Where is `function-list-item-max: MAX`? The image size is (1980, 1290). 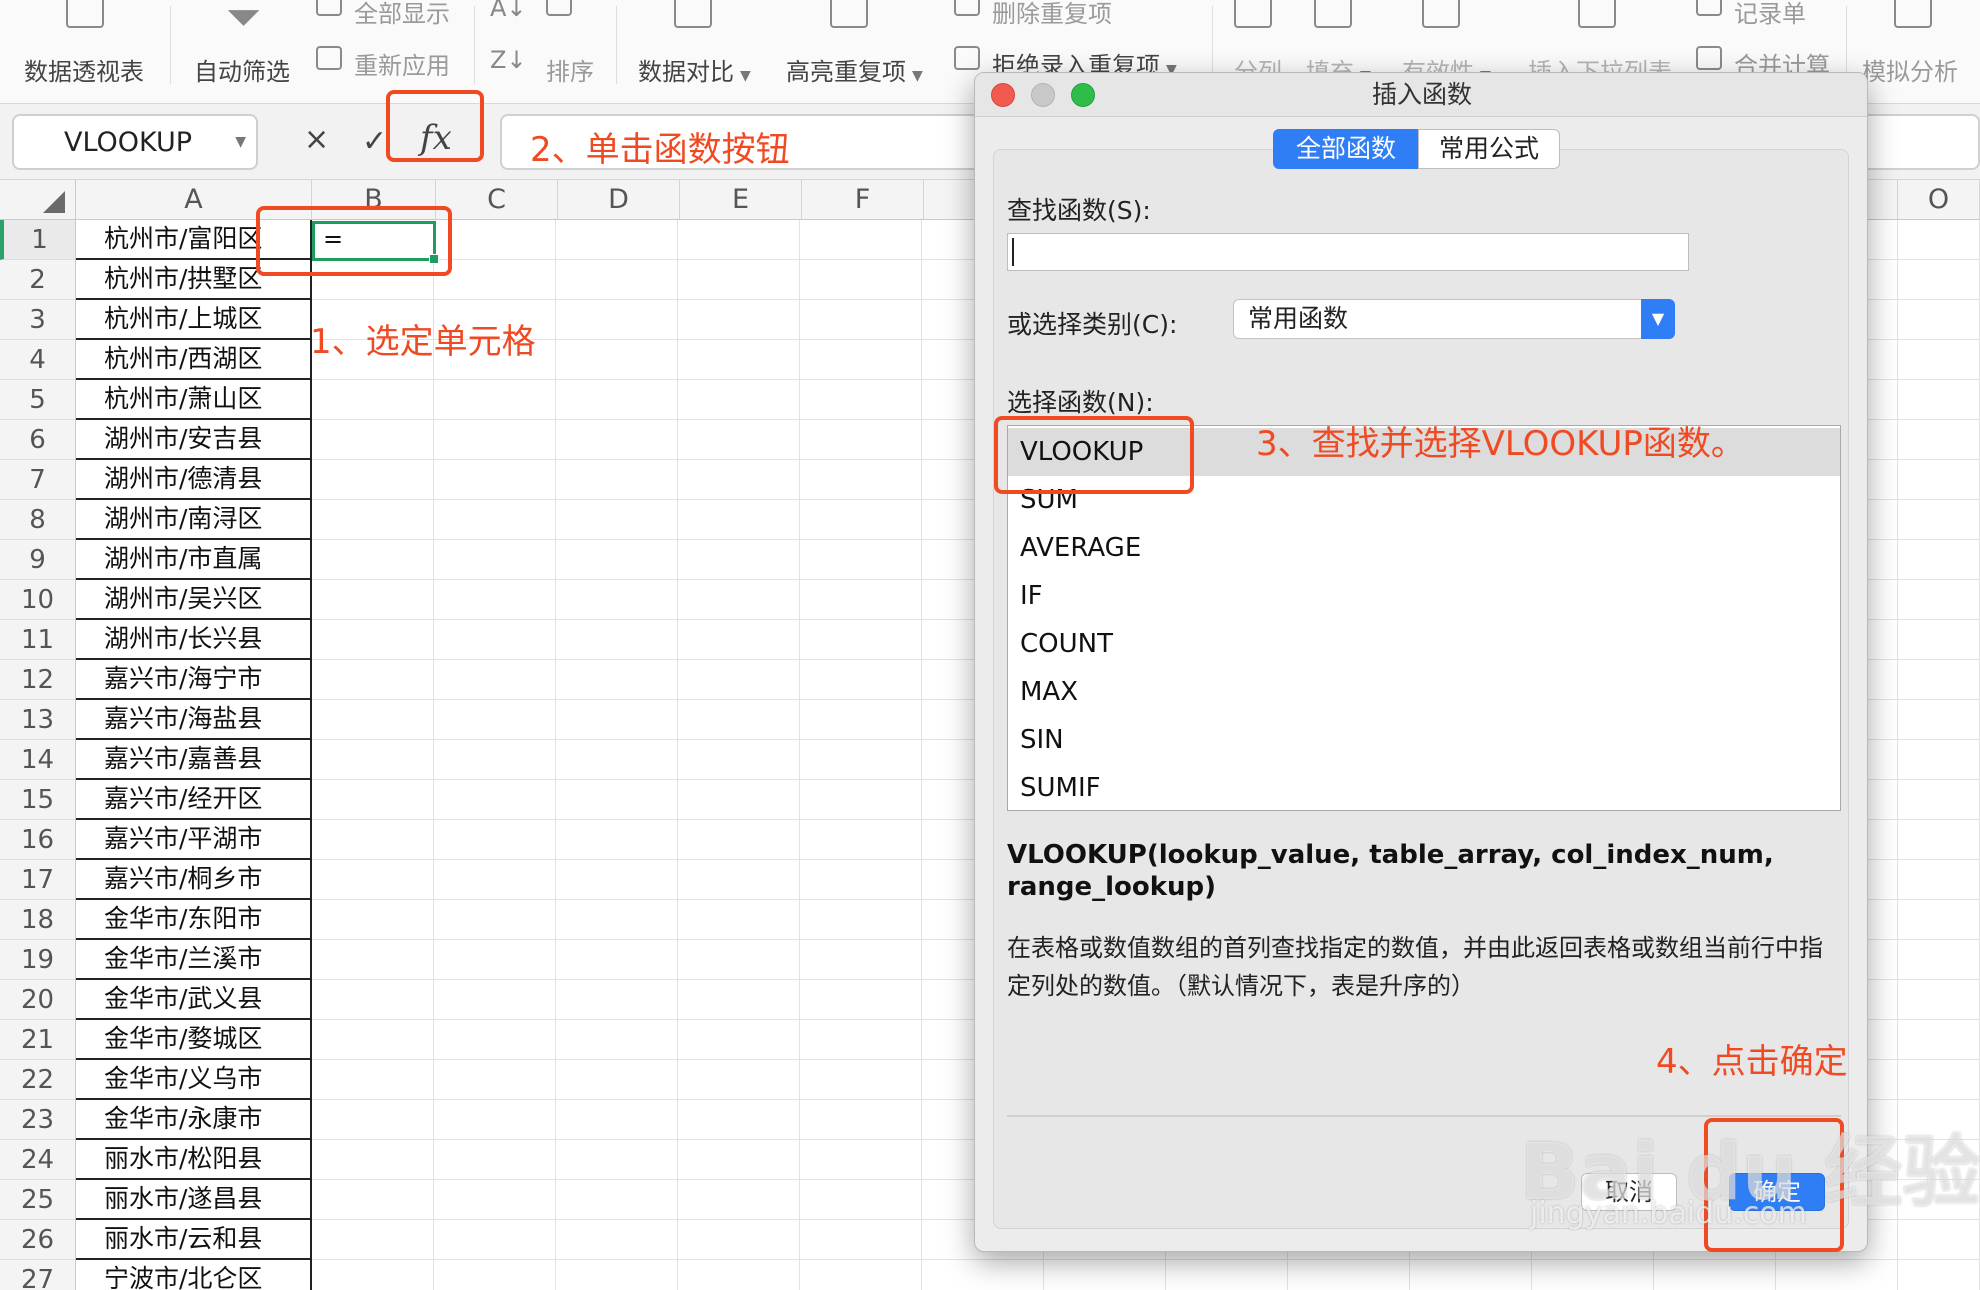
function-list-item-max: MAX is located at coordinates (1424, 692).